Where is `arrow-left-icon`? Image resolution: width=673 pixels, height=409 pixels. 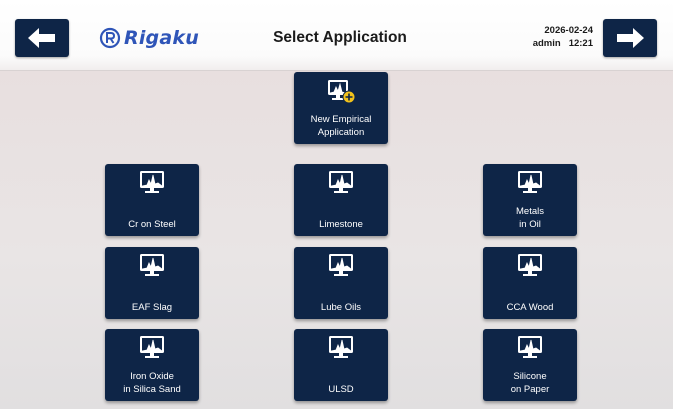
arrow-left-icon is located at coordinates (41, 38).